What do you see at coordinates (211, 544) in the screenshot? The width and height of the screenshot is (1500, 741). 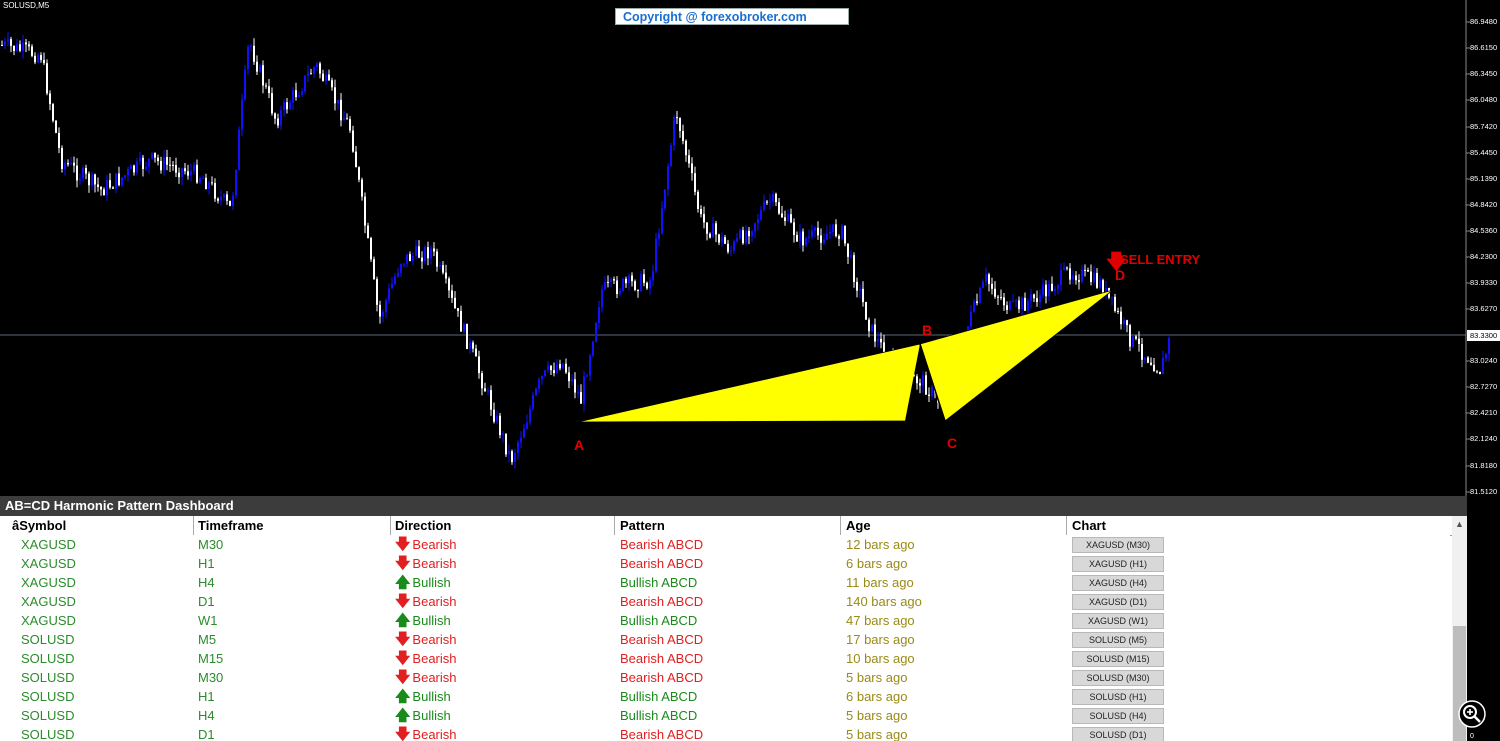 I see `timeframe-cell: M30` at bounding box center [211, 544].